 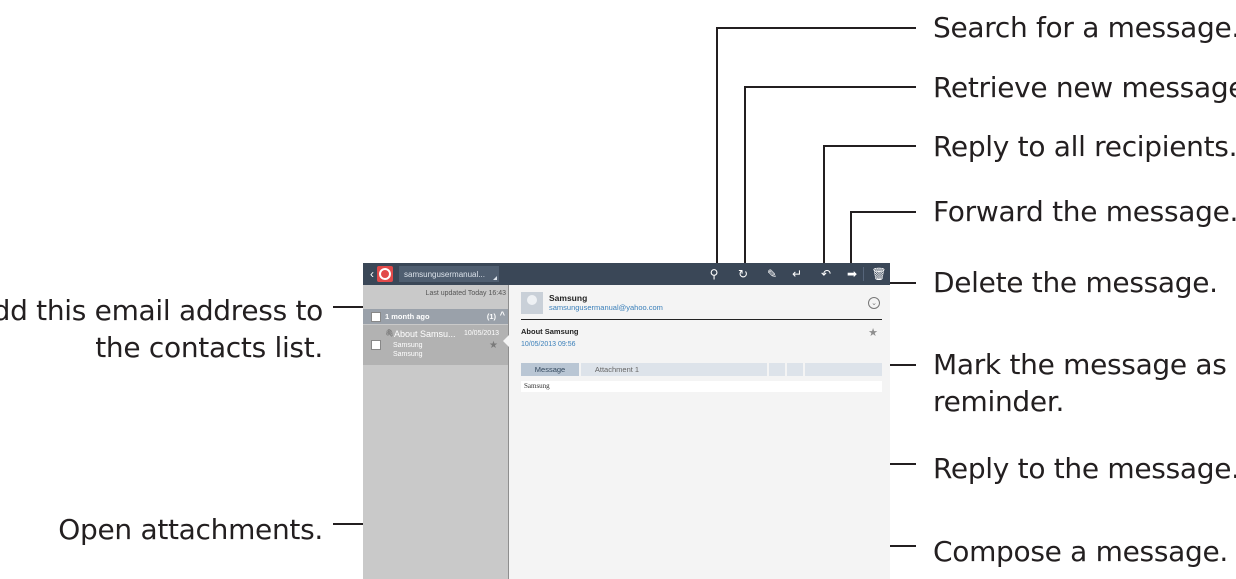 What do you see at coordinates (1084, 87) in the screenshot?
I see `callout-retrieve: Retrieve new messages.` at bounding box center [1084, 87].